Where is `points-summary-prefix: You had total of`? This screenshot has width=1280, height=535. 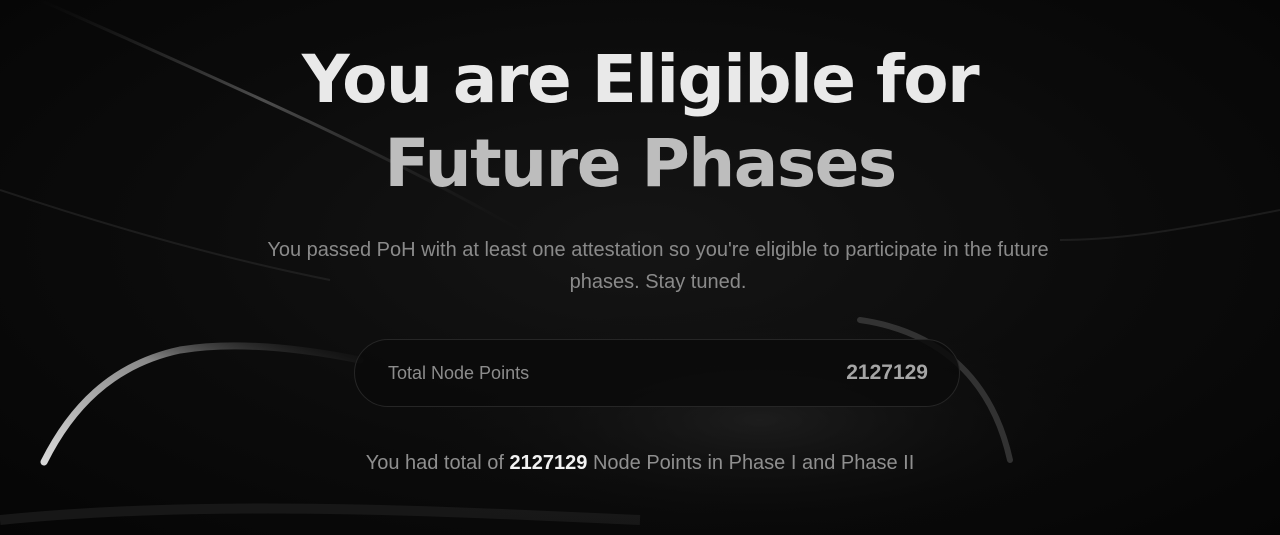
points-summary-prefix: You had total of is located at coordinates (437, 463).